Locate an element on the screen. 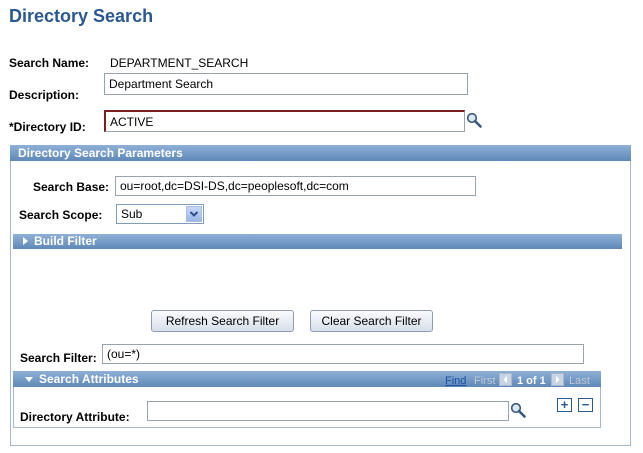  search-name-label: Search Name: is located at coordinates (49, 63).